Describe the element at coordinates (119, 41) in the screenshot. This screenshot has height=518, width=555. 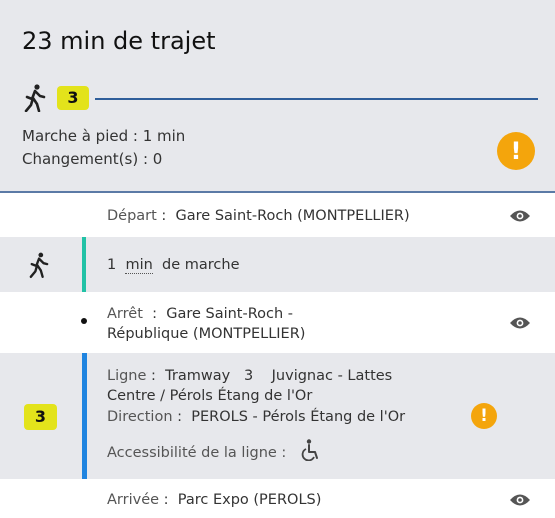
I see `journey-title: 23 min de trajet` at that location.